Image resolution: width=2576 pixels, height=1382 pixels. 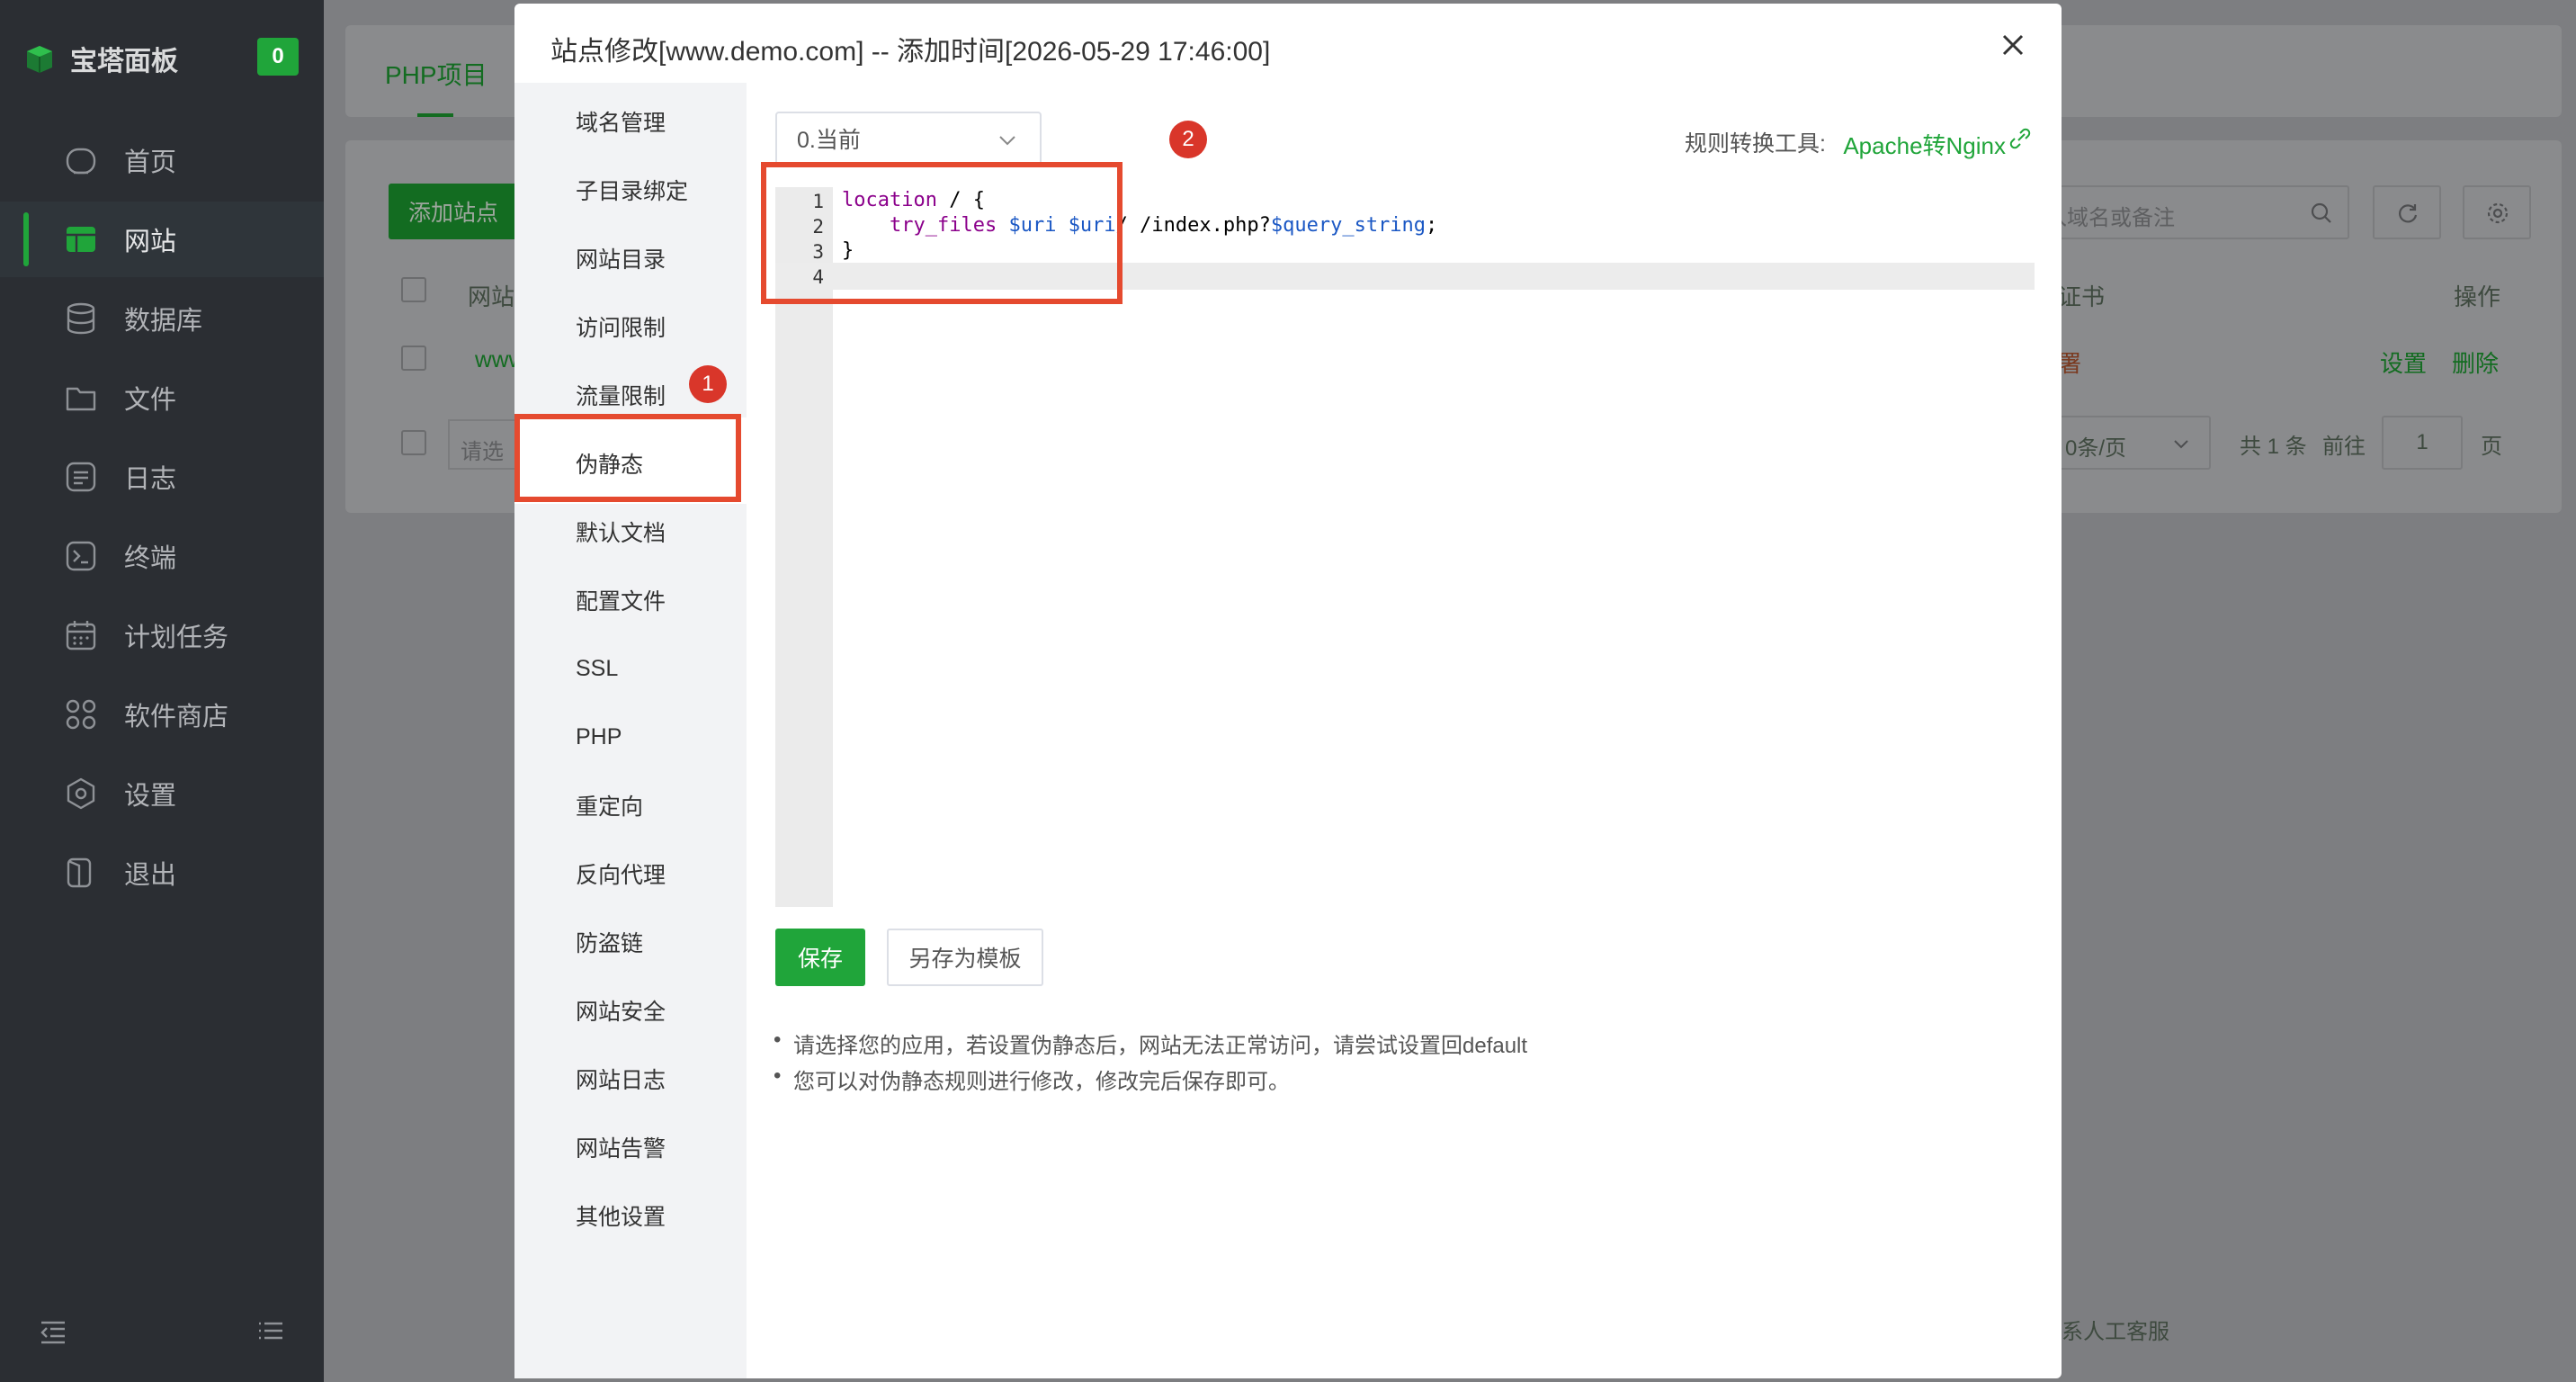 What do you see at coordinates (661, 942) in the screenshot?
I see `nav-hotlink: 防盗链` at bounding box center [661, 942].